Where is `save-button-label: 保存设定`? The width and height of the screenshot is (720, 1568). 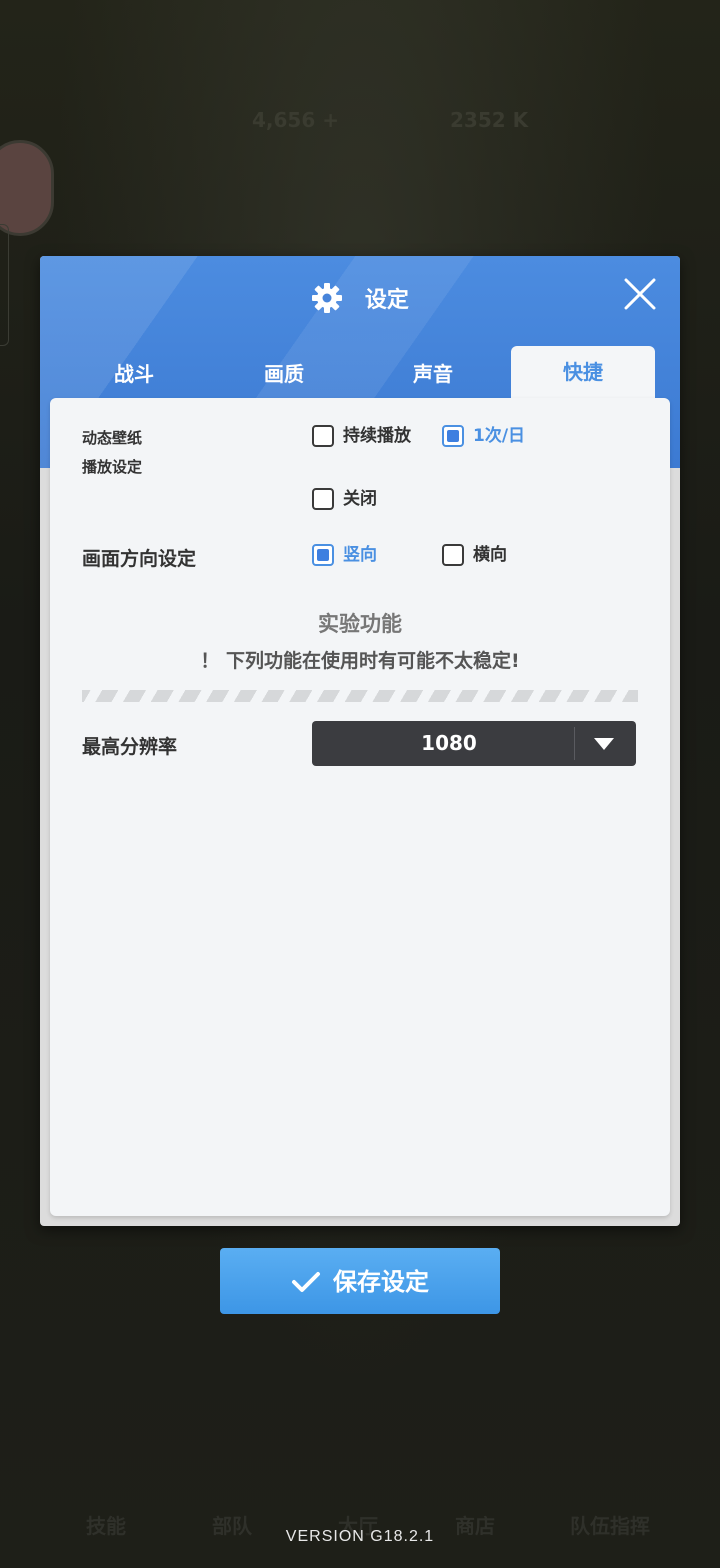 save-button-label: 保存设定 is located at coordinates (381, 1282).